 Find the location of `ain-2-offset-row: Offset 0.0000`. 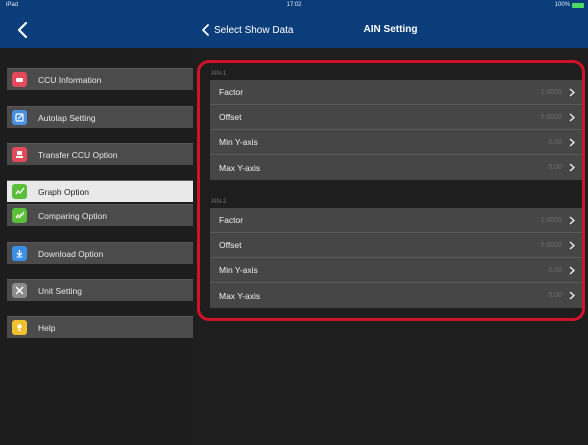

ain-2-offset-row: Offset 0.0000 is located at coordinates (397, 245).